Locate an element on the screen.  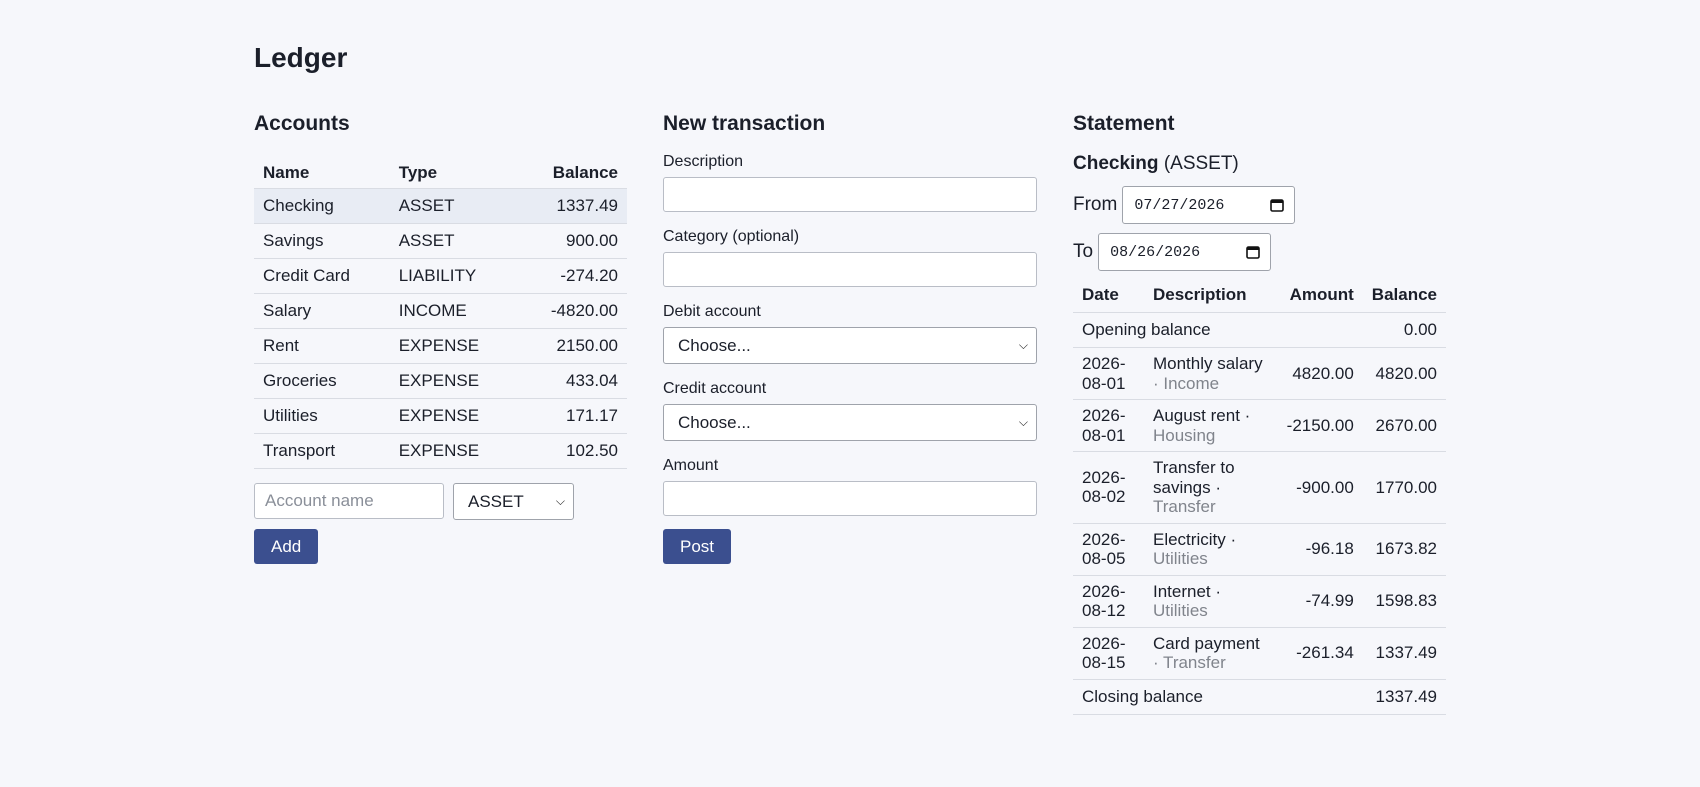
debit-account-select: Choose... ⌵ is located at coordinates (850, 345).